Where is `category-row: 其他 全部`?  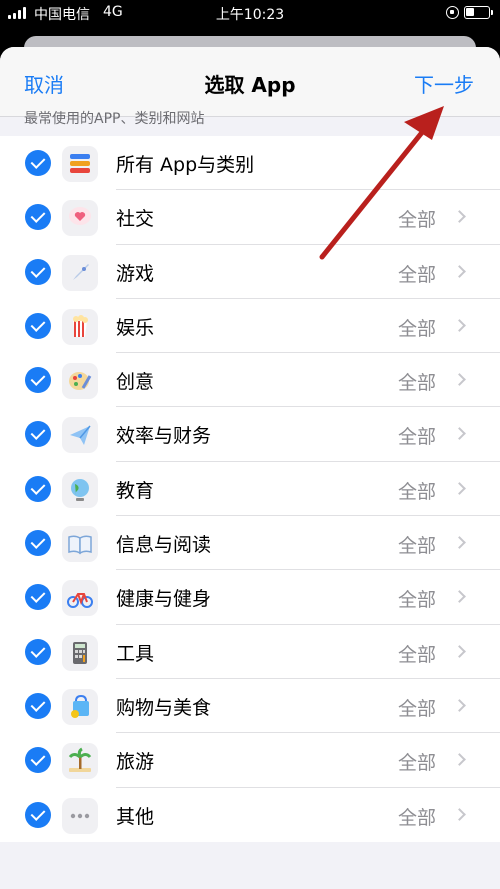 category-row: 其他 全部 is located at coordinates (250, 815).